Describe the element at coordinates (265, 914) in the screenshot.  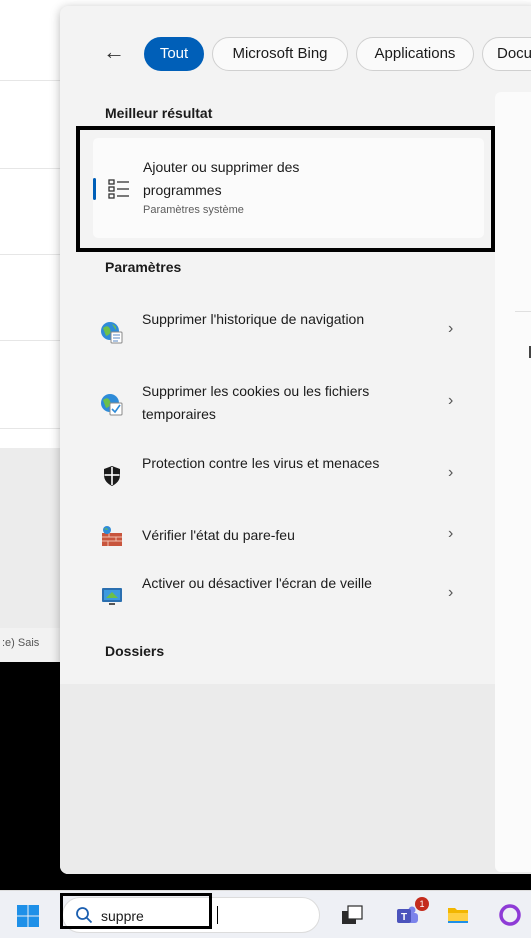
I see `taskbar: T 1` at that location.